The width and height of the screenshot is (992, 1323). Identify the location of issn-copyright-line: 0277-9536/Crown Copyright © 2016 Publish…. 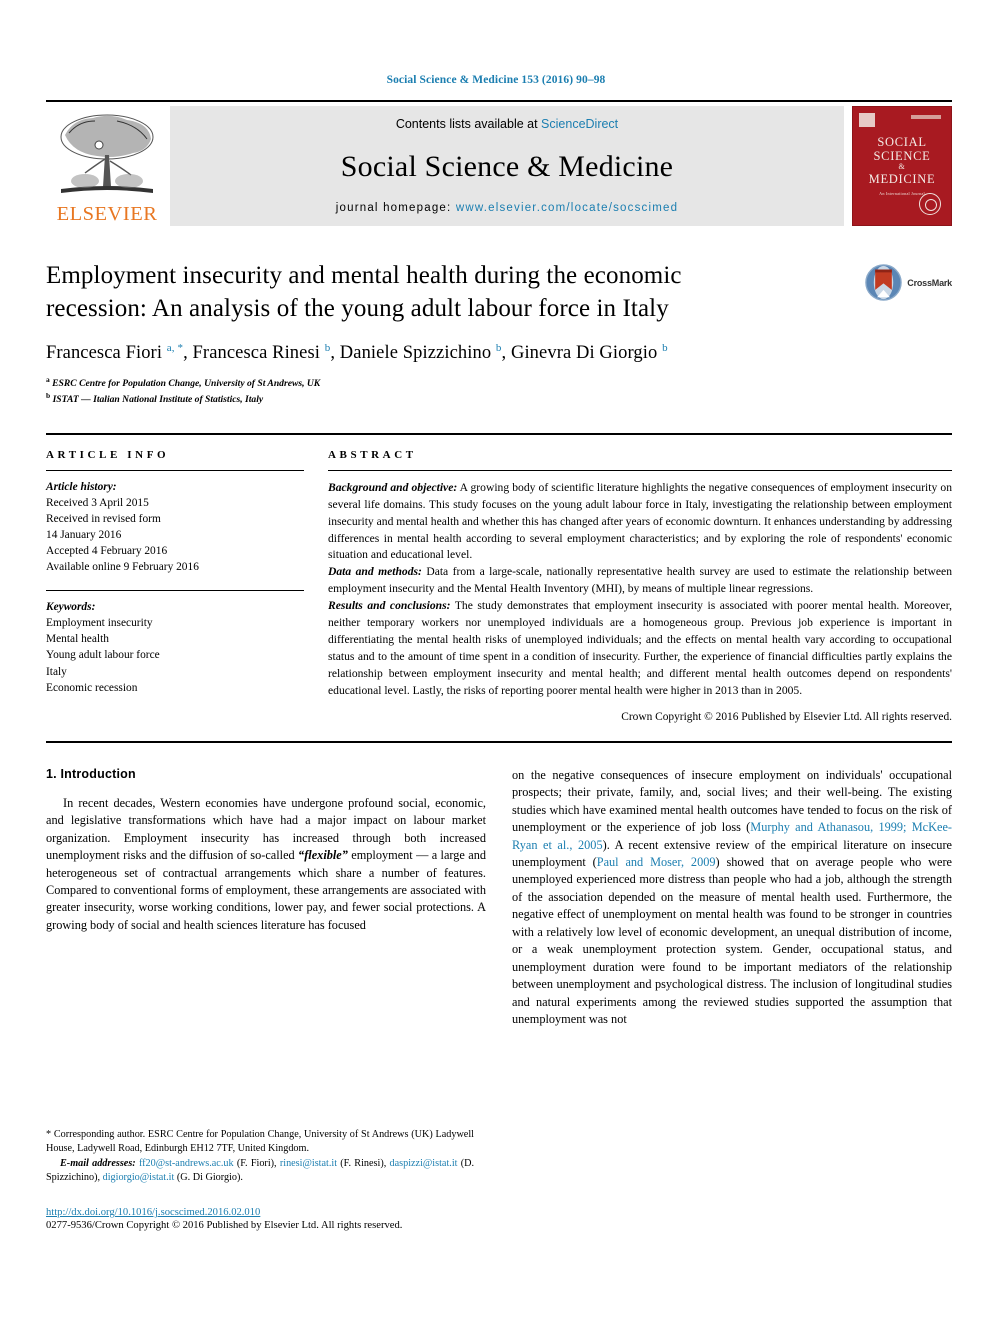
(224, 1226).